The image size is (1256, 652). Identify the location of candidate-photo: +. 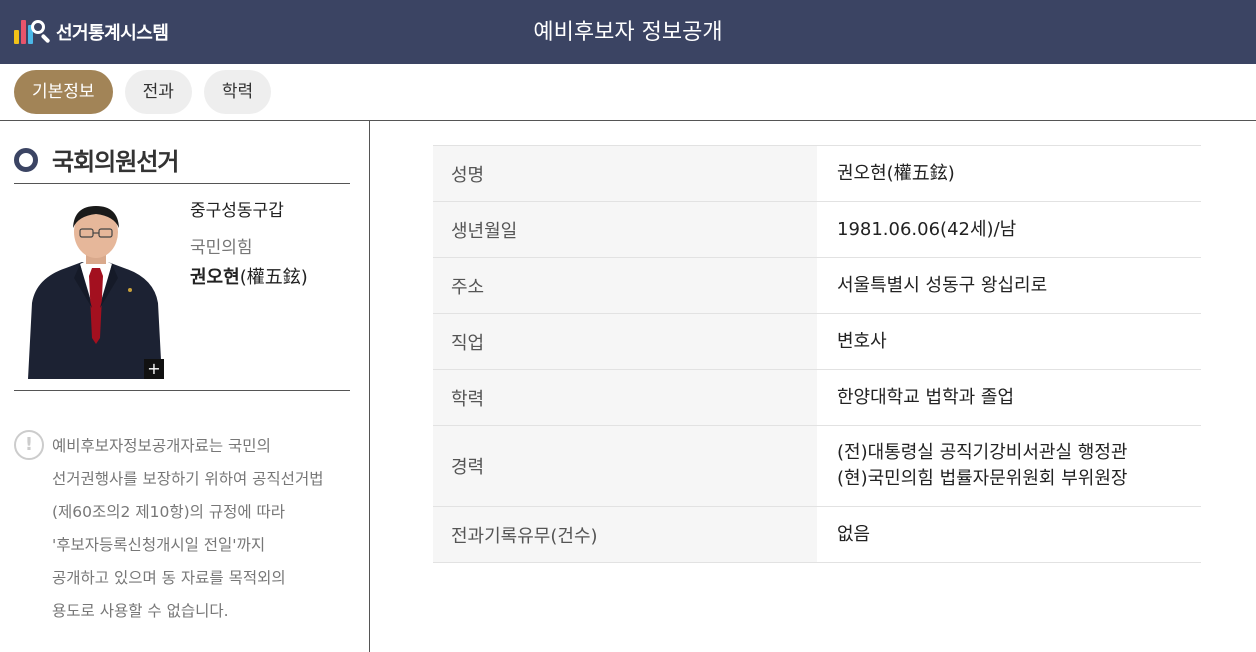
(95, 288).